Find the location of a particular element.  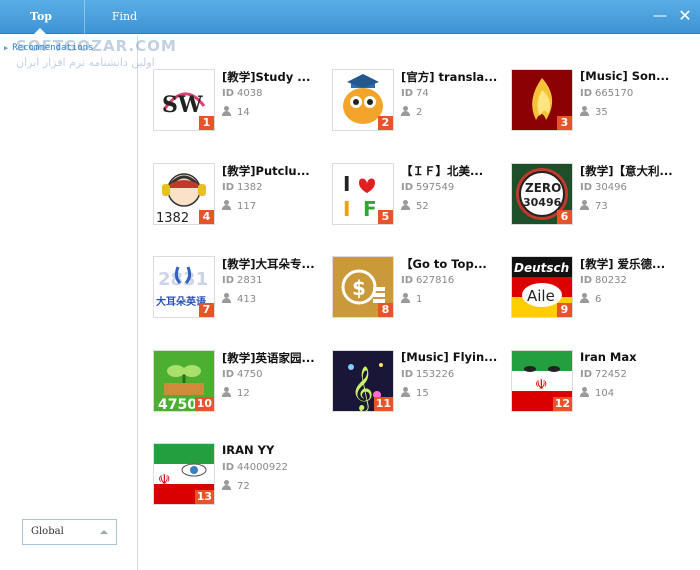

room-id-value: 627816 is located at coordinates (435, 280).